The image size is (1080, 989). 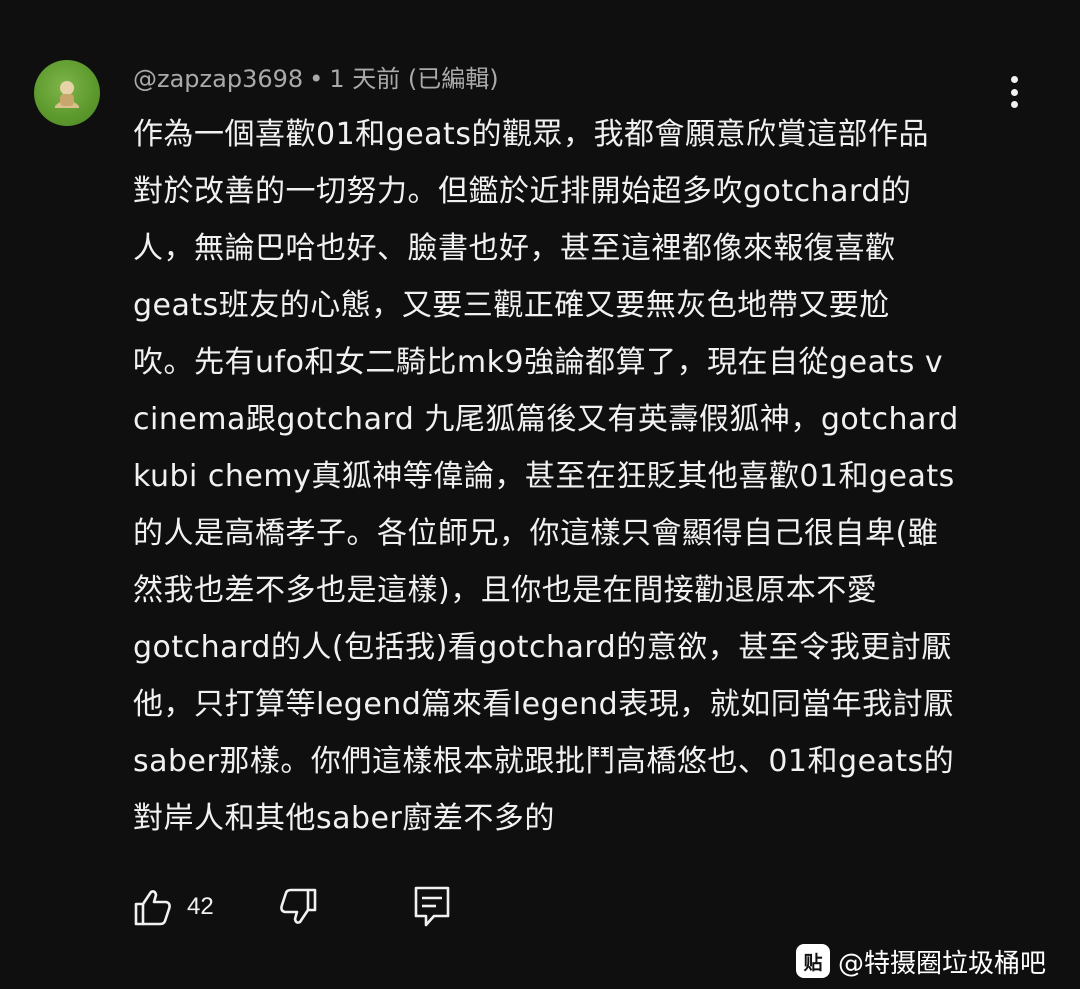 I want to click on author-avatar, so click(x=67, y=93).